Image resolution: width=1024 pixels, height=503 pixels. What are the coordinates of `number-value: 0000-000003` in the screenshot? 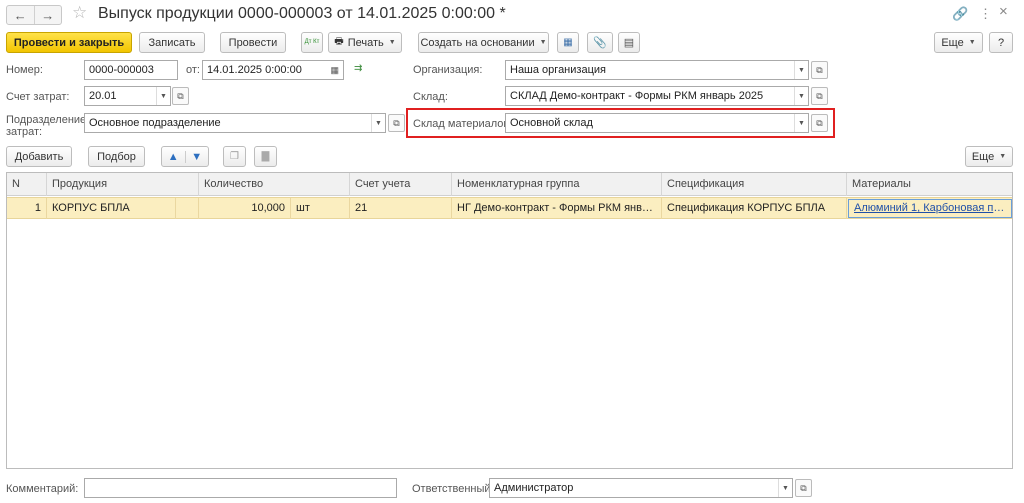 It's located at (121, 70).